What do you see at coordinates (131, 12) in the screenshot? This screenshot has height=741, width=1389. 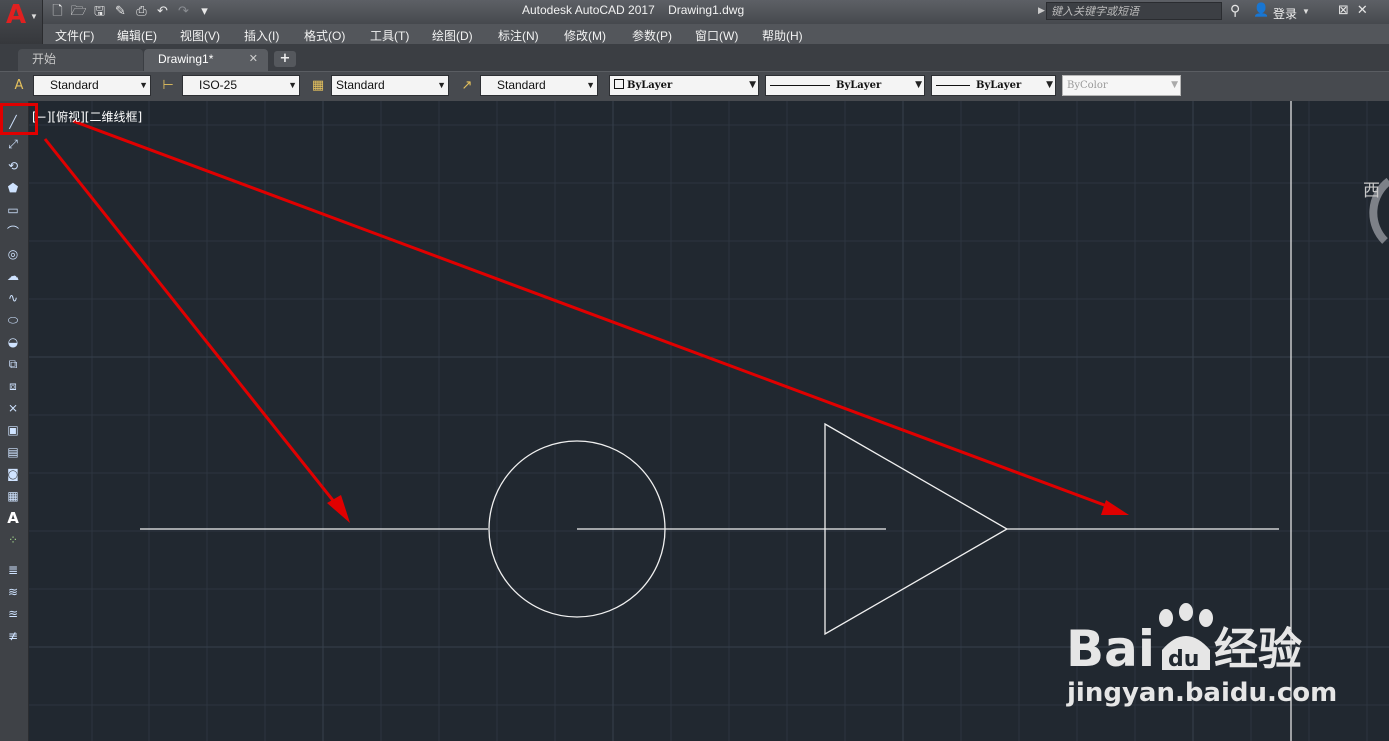 I see `quick-access-toolbar: 🗋 🗁 🖫 ✎ ⎙ ↶ ↷ ▾` at bounding box center [131, 12].